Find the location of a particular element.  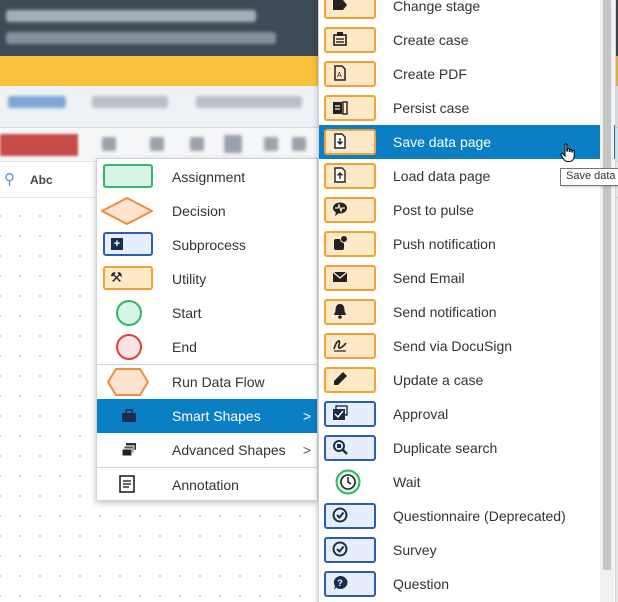

menu-item-update-a-case: Update a case is located at coordinates (467, 380).